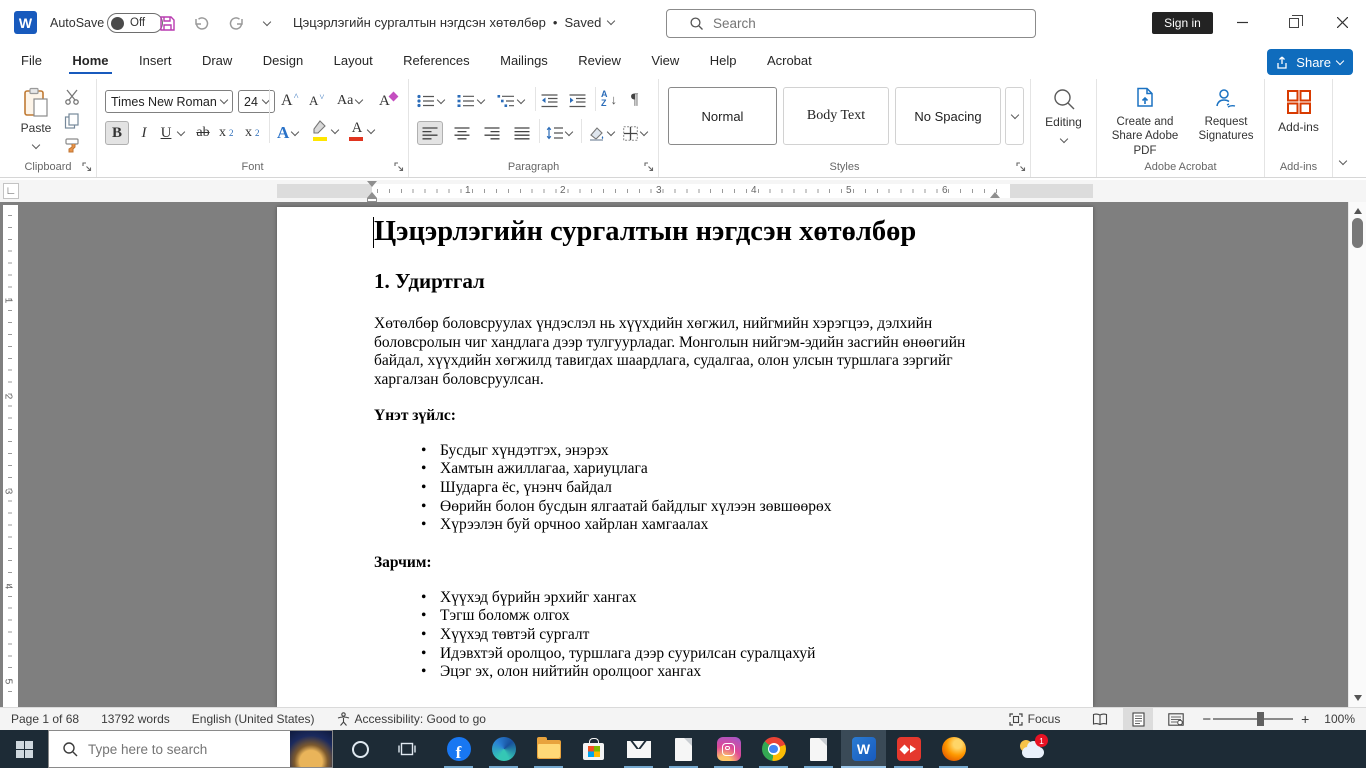  I want to click on request-signatures-button: Request Signatures, so click(1226, 115).